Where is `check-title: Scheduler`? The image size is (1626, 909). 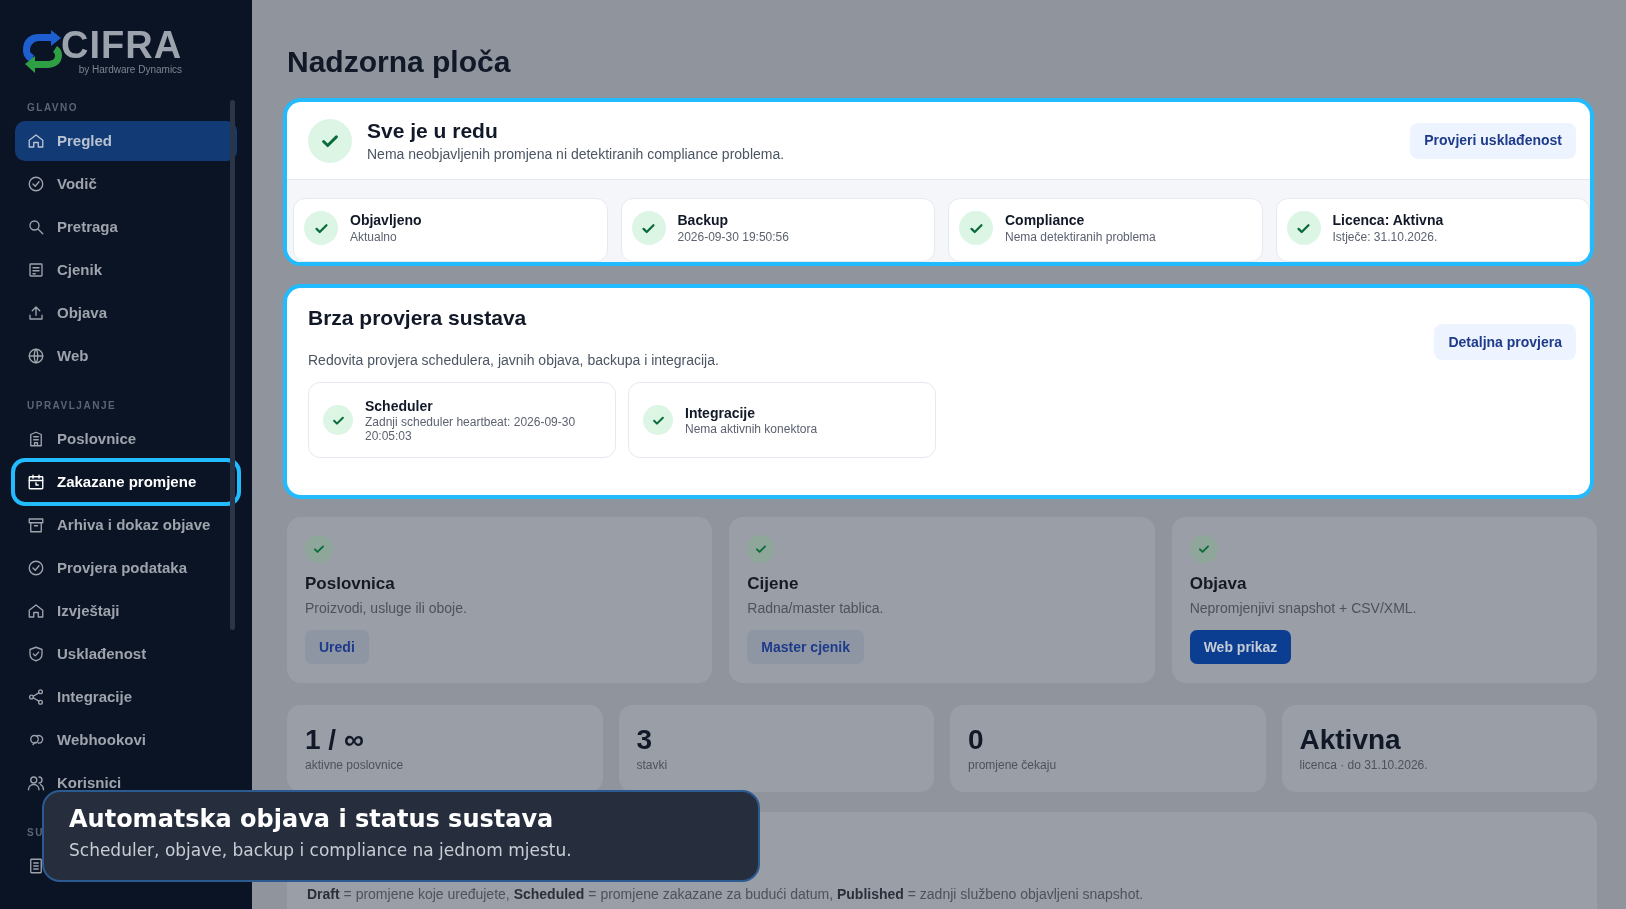
check-title: Scheduler is located at coordinates (399, 406).